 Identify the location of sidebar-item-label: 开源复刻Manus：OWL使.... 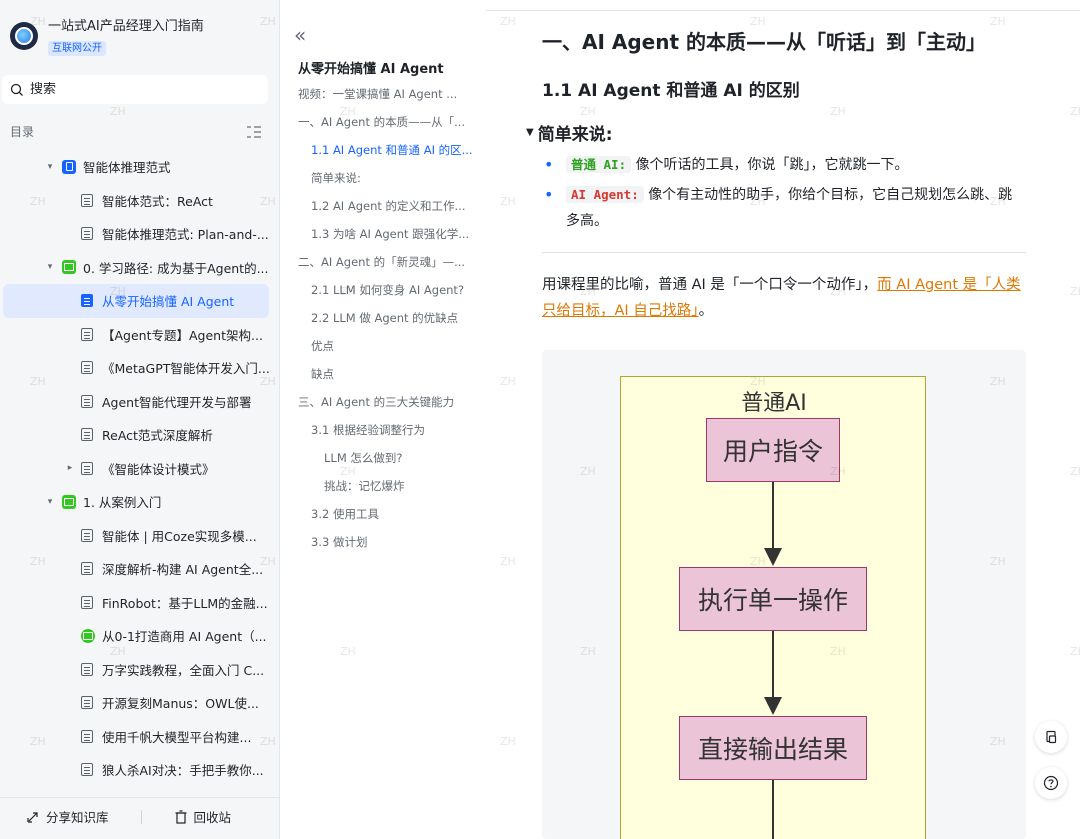
(180, 704).